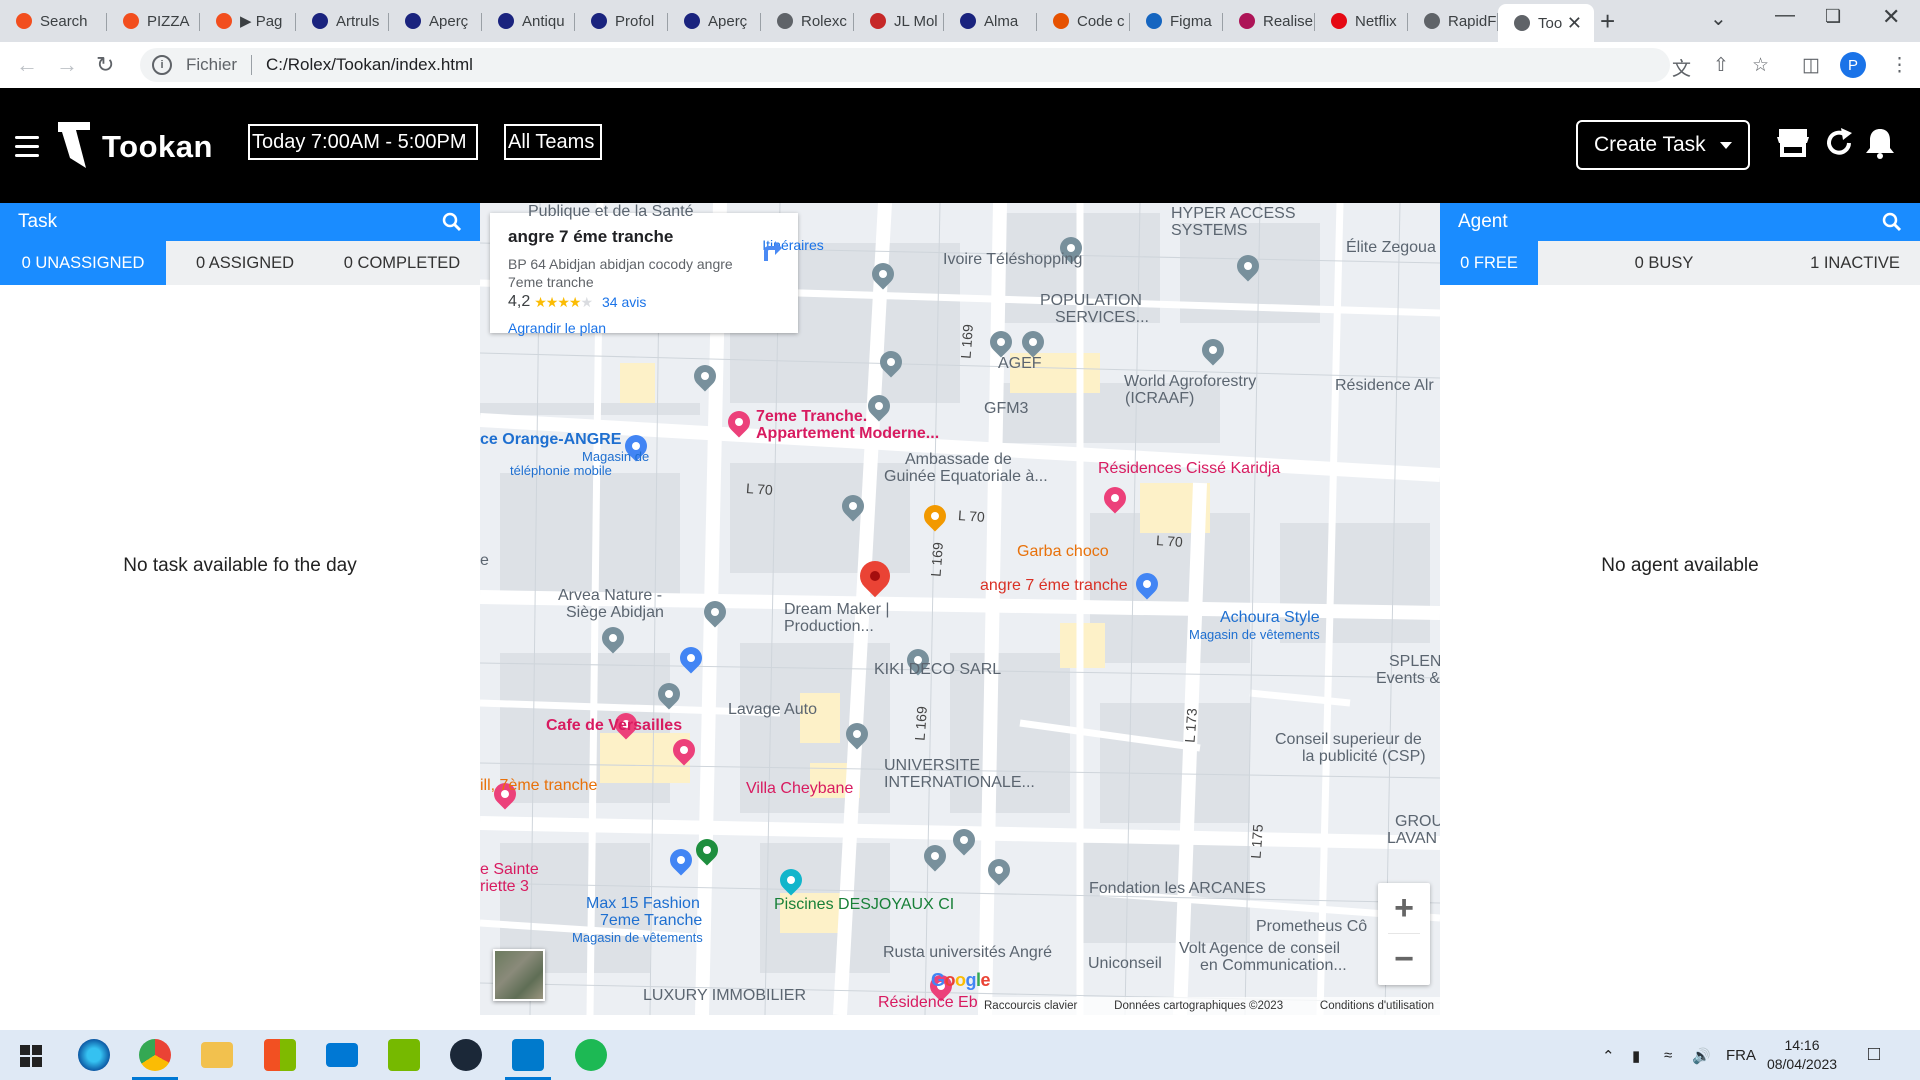  I want to click on create-task-button: Create Task, so click(1663, 145).